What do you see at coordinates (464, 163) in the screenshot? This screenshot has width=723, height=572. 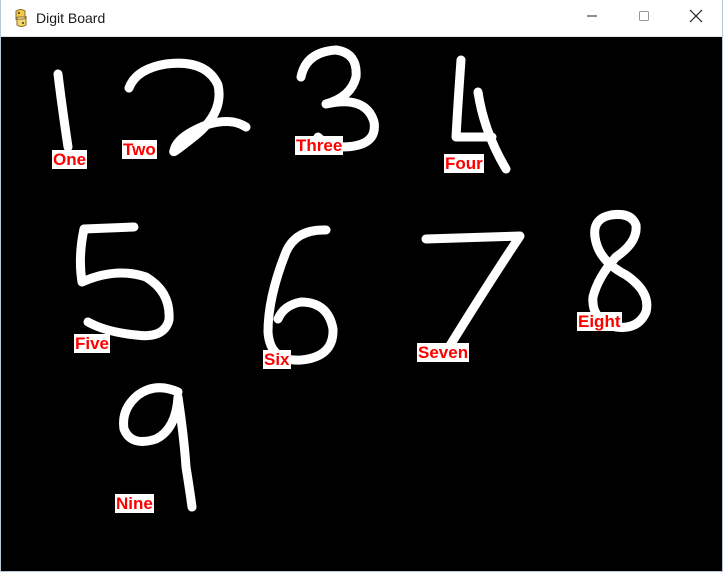 I see `digit-label-four: Four` at bounding box center [464, 163].